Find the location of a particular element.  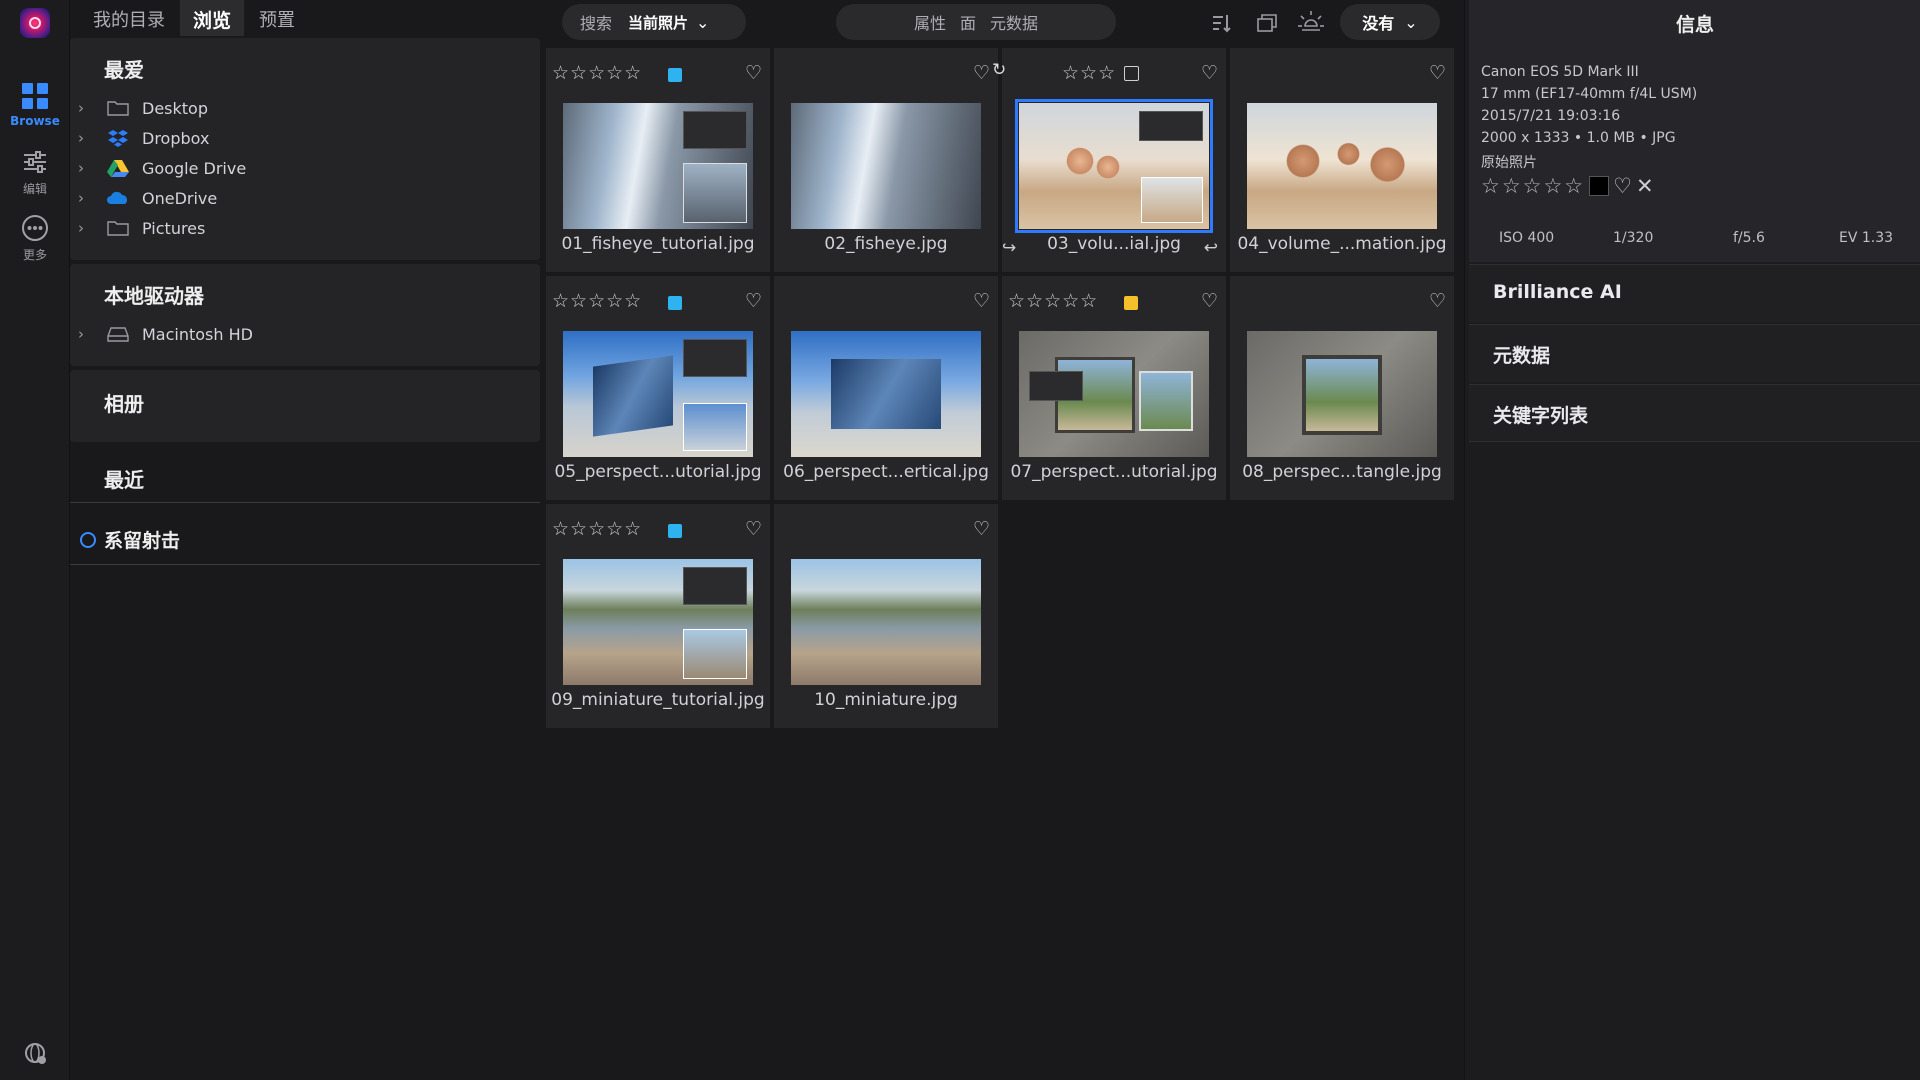

chevron-down-icon: ⌄ is located at coordinates (1411, 22).